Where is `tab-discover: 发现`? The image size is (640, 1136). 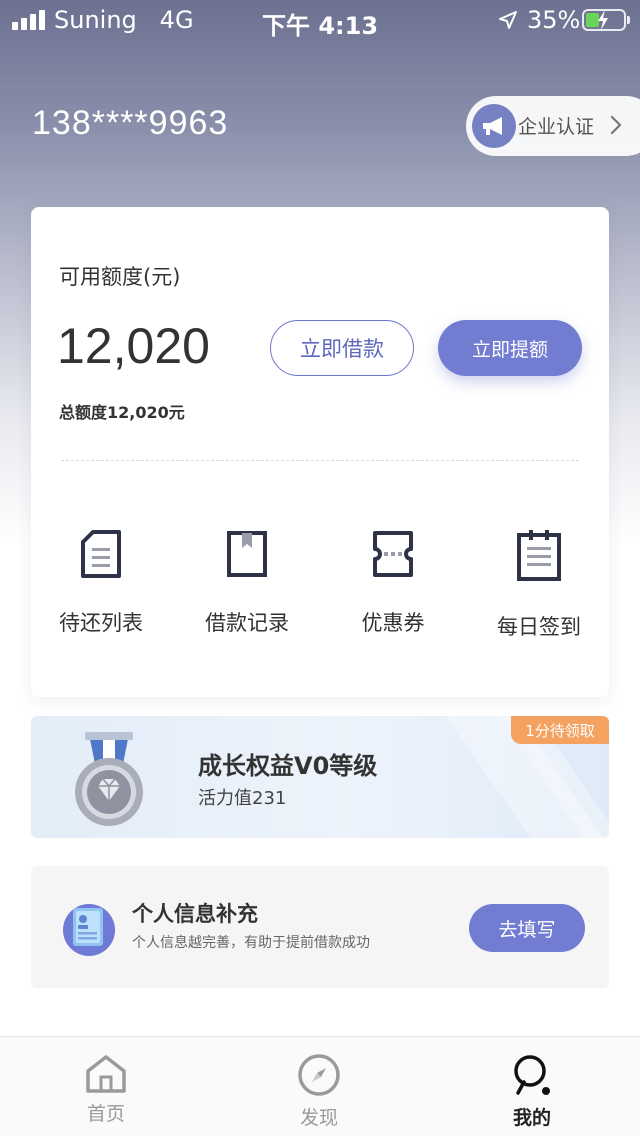 tab-discover: 发现 is located at coordinates (319, 1091).